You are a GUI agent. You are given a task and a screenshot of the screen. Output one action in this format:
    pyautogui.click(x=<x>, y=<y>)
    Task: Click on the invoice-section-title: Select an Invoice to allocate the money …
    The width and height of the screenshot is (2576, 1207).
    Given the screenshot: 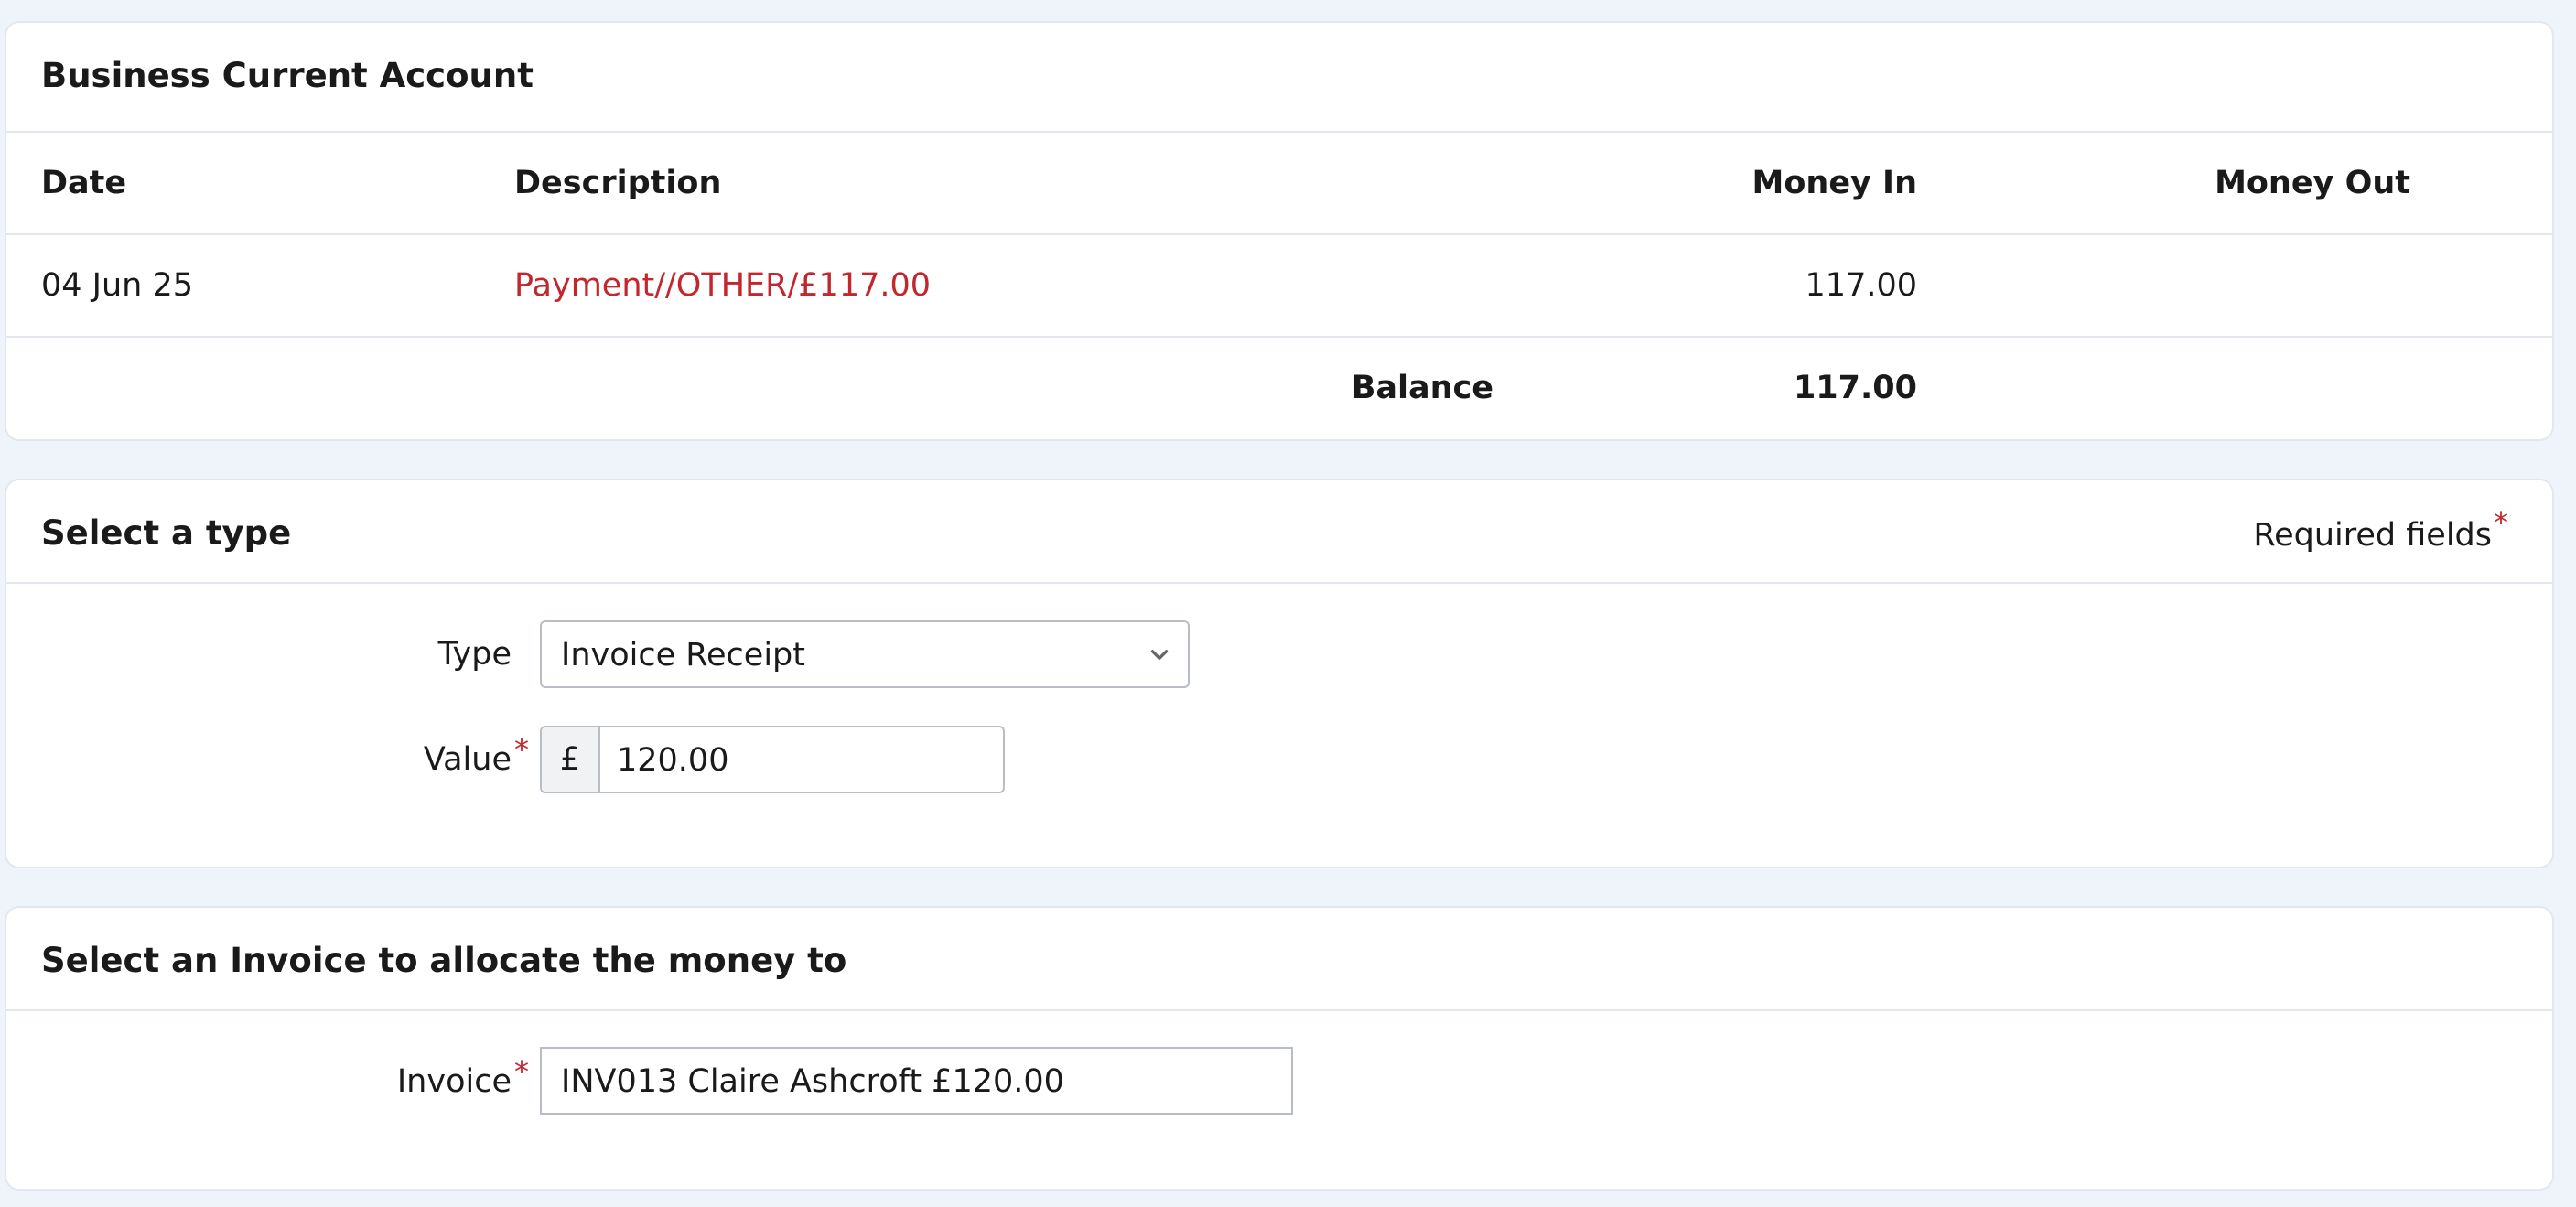 What is the action you would take?
    pyautogui.click(x=444, y=960)
    